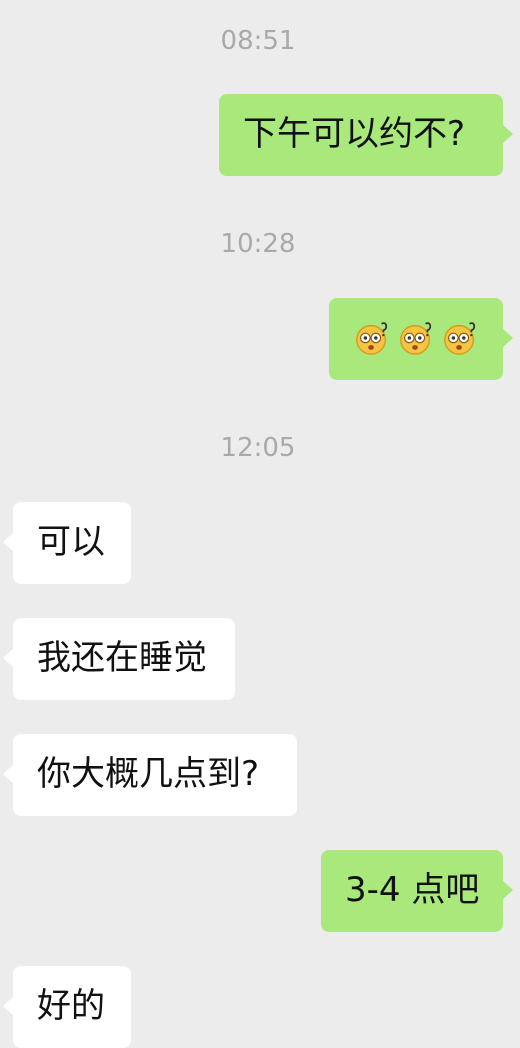 This screenshot has height=1048, width=520. I want to click on message-text: 我还在睡觉, so click(122, 658).